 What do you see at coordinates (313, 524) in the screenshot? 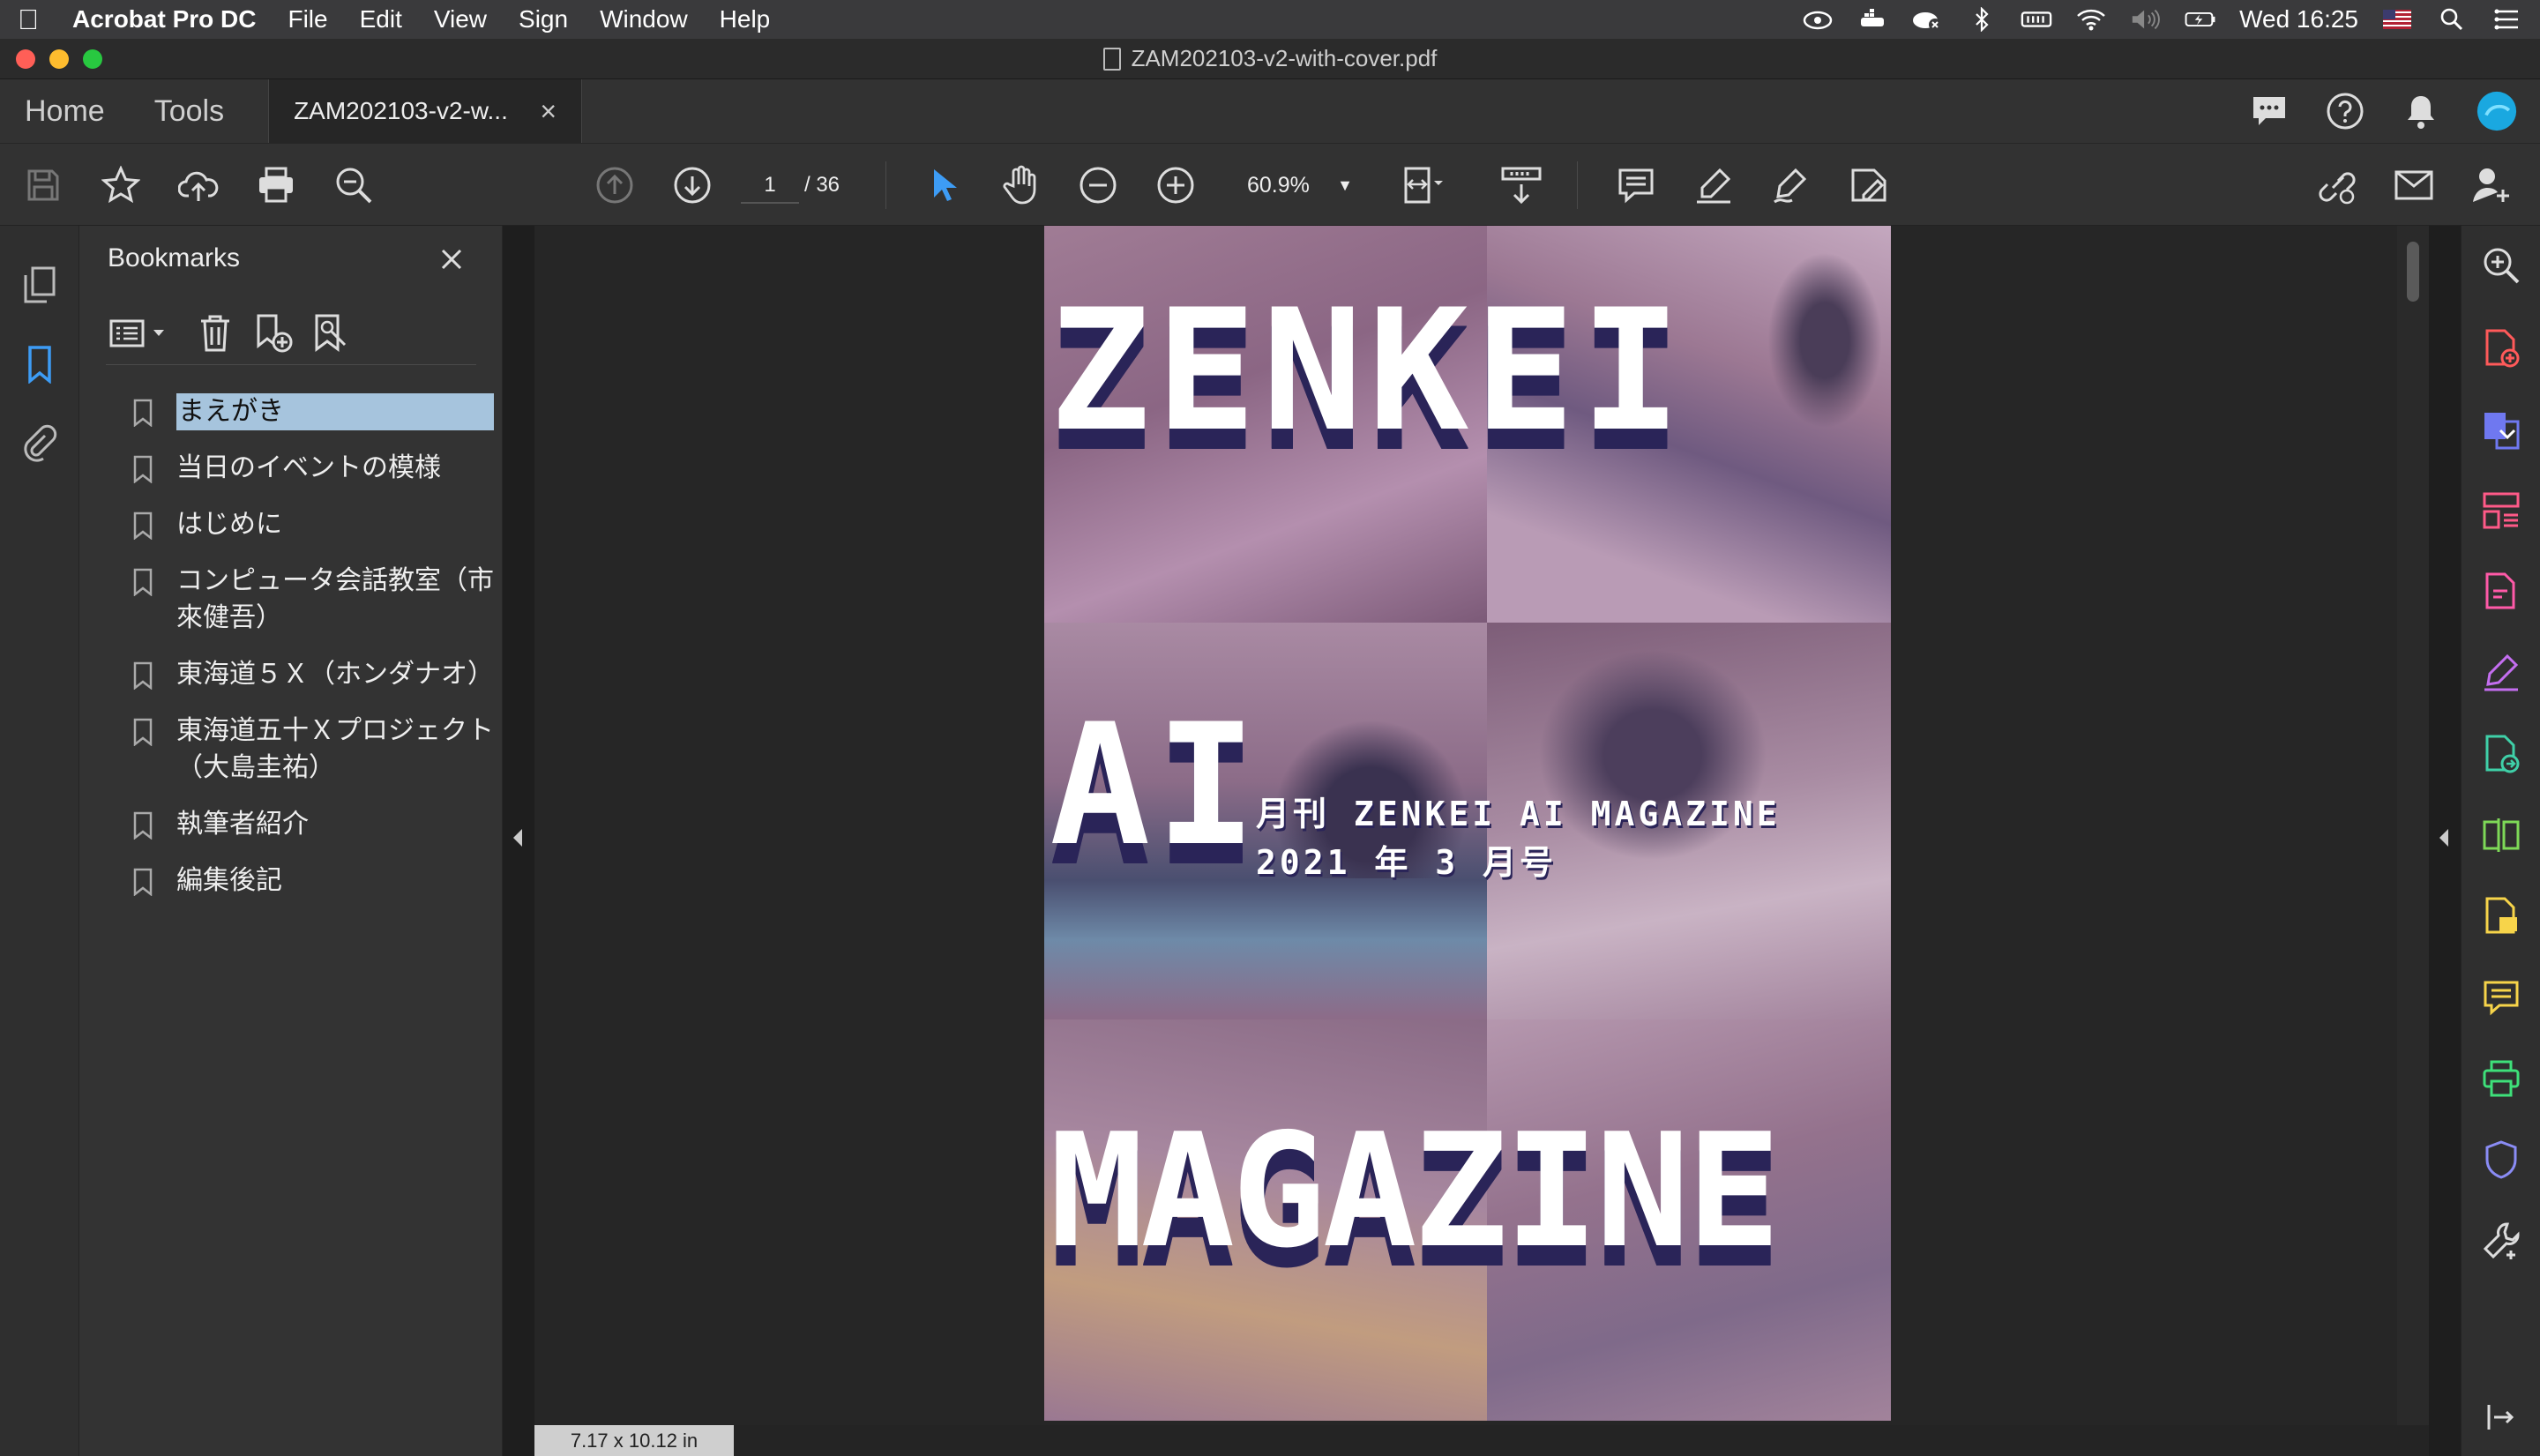
I see `bookmark-item: はじめに` at bounding box center [313, 524].